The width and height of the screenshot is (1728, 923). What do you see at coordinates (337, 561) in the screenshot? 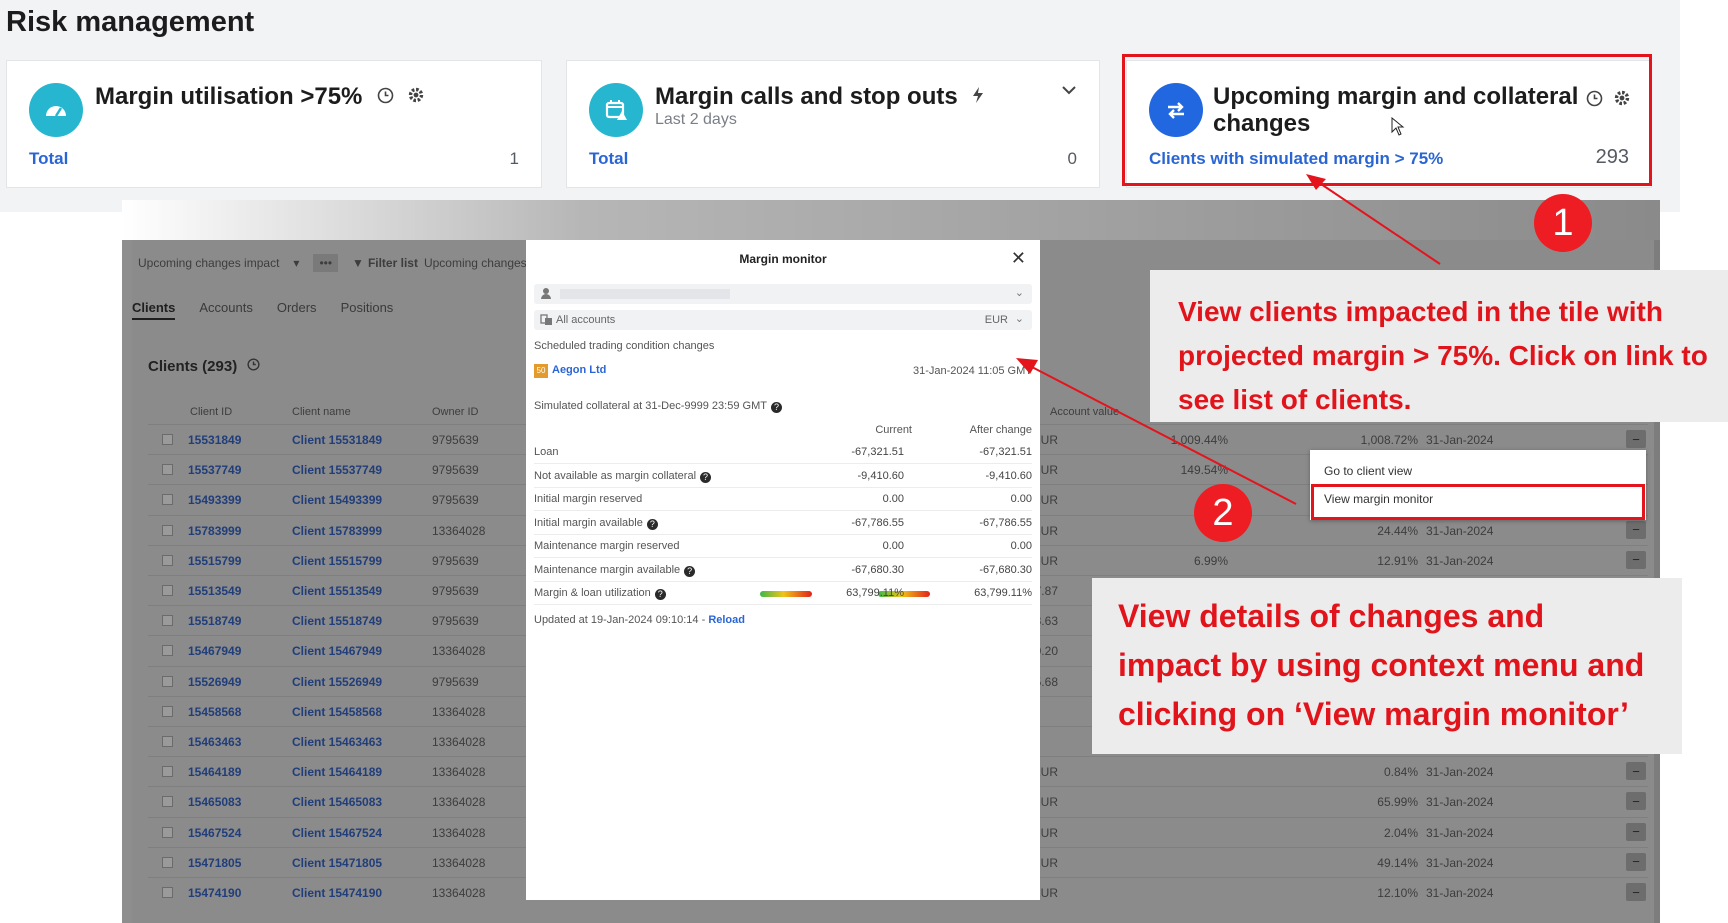
I see `cell-client-name: Client 15515799` at bounding box center [337, 561].